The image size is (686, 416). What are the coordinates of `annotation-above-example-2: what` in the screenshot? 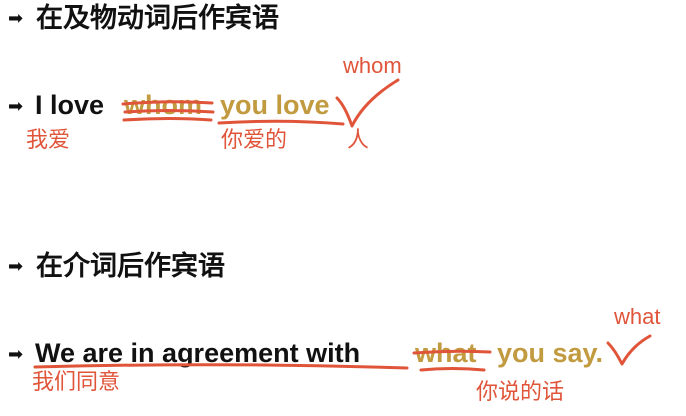 It's located at (637, 316).